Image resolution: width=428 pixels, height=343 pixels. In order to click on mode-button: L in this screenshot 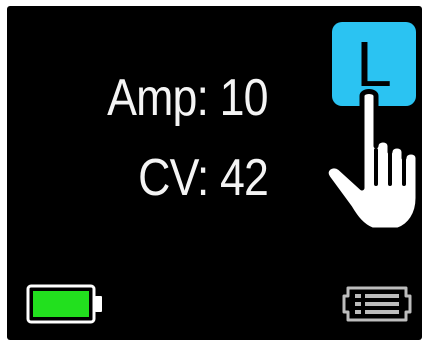, I will do `click(374, 64)`.